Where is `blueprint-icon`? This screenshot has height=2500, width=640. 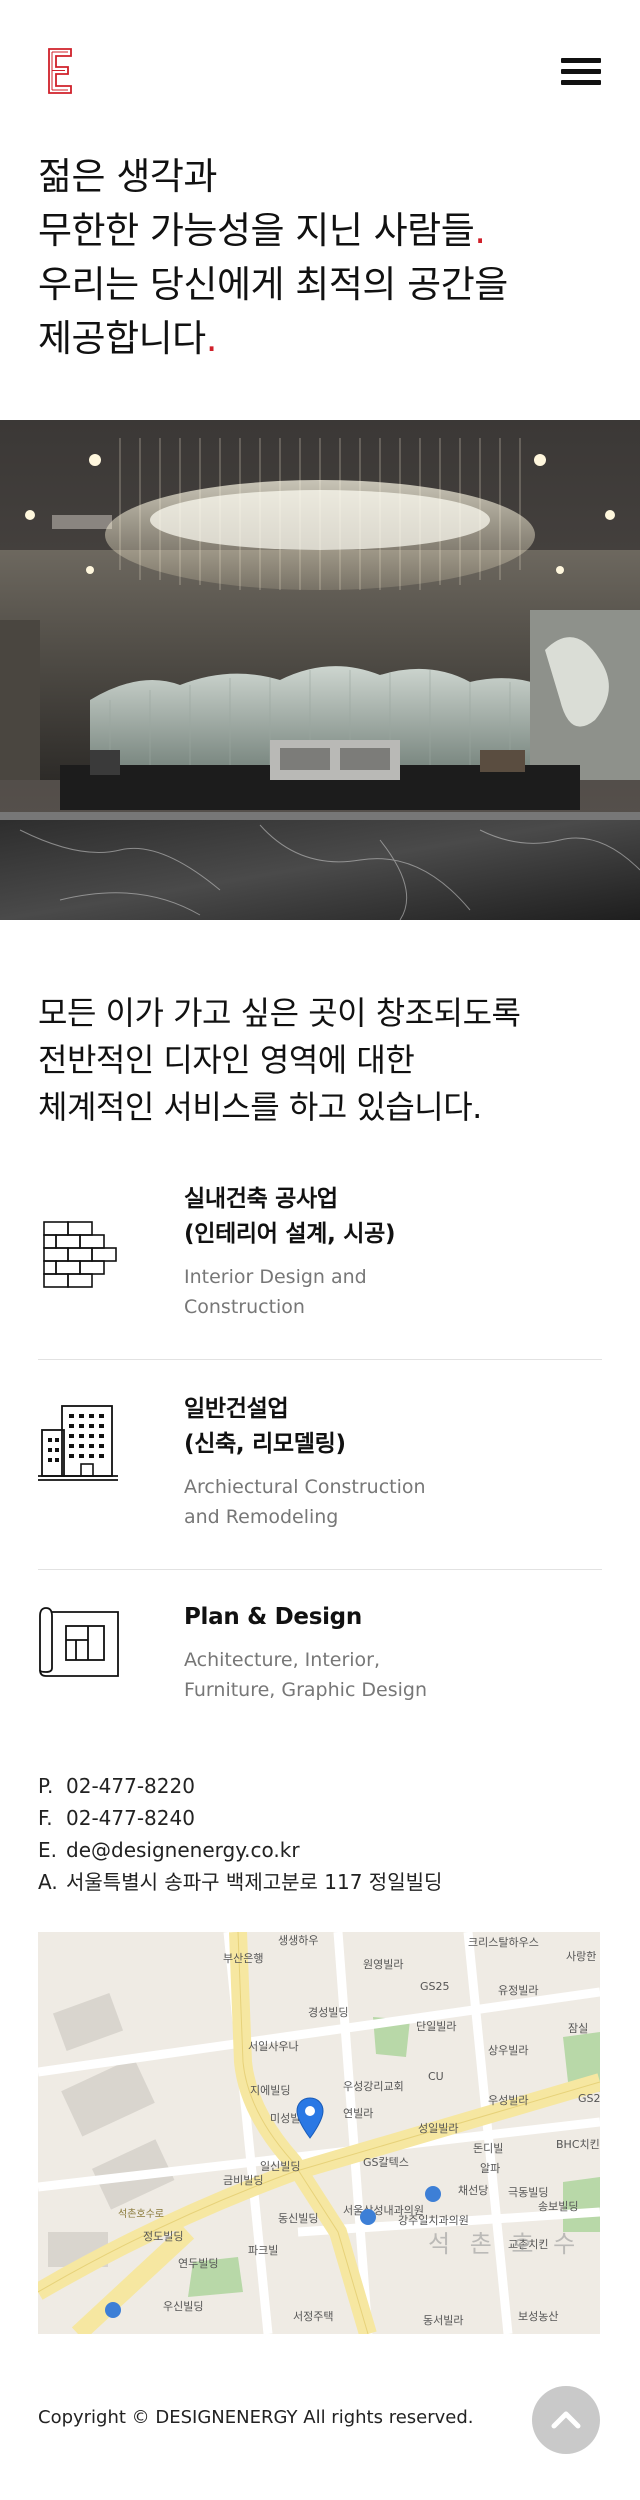 blueprint-icon is located at coordinates (79, 1641).